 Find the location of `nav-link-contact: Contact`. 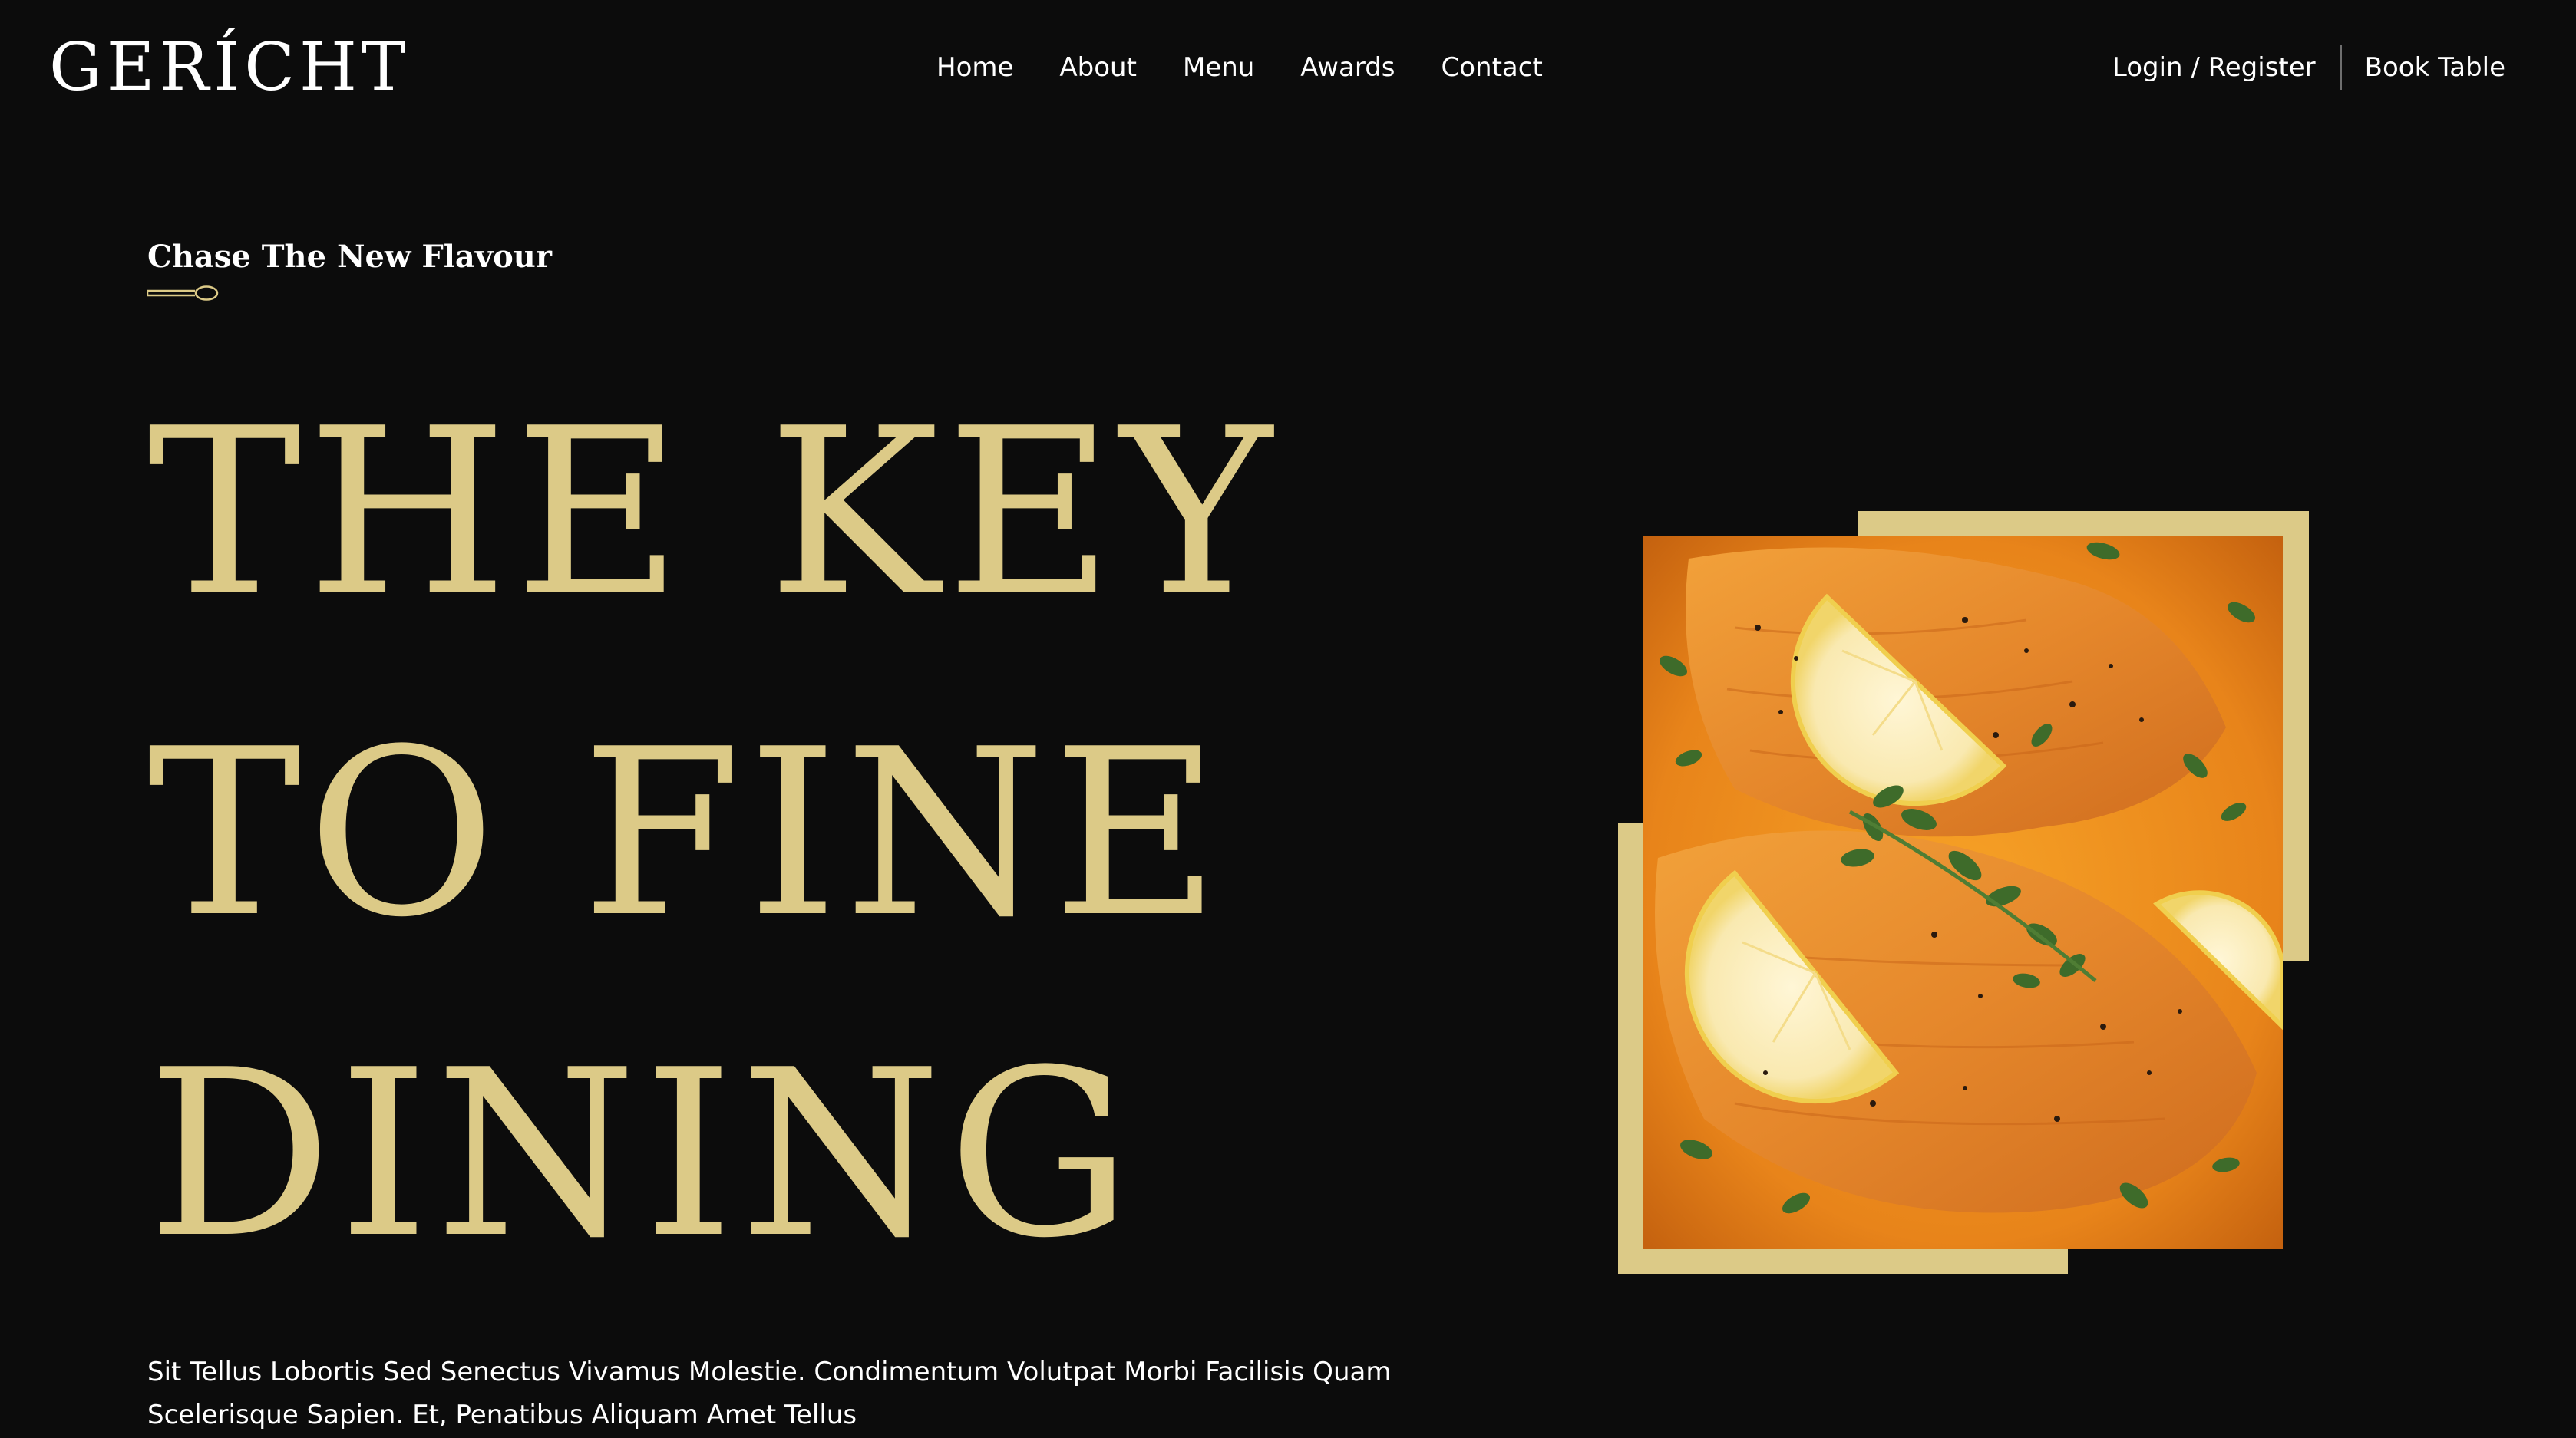

nav-link-contact: Contact is located at coordinates (1492, 67).